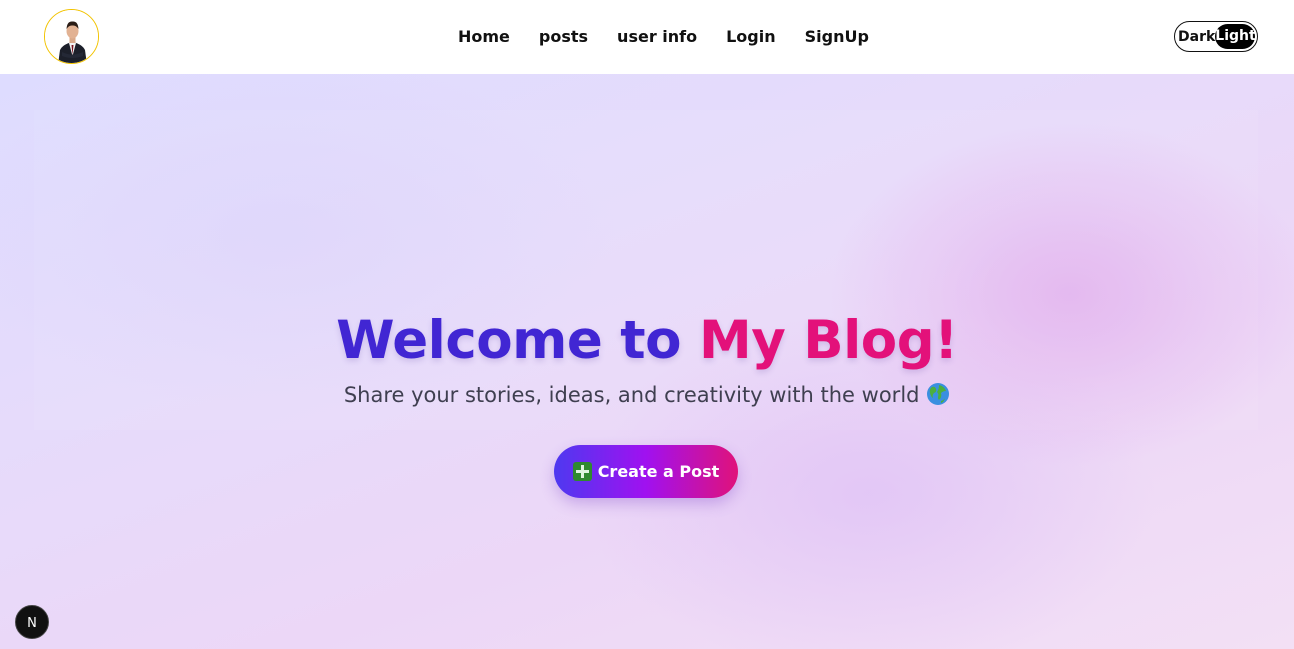 The height and width of the screenshot is (649, 1294). What do you see at coordinates (751, 37) in the screenshot?
I see `nav-link-login: Login` at bounding box center [751, 37].